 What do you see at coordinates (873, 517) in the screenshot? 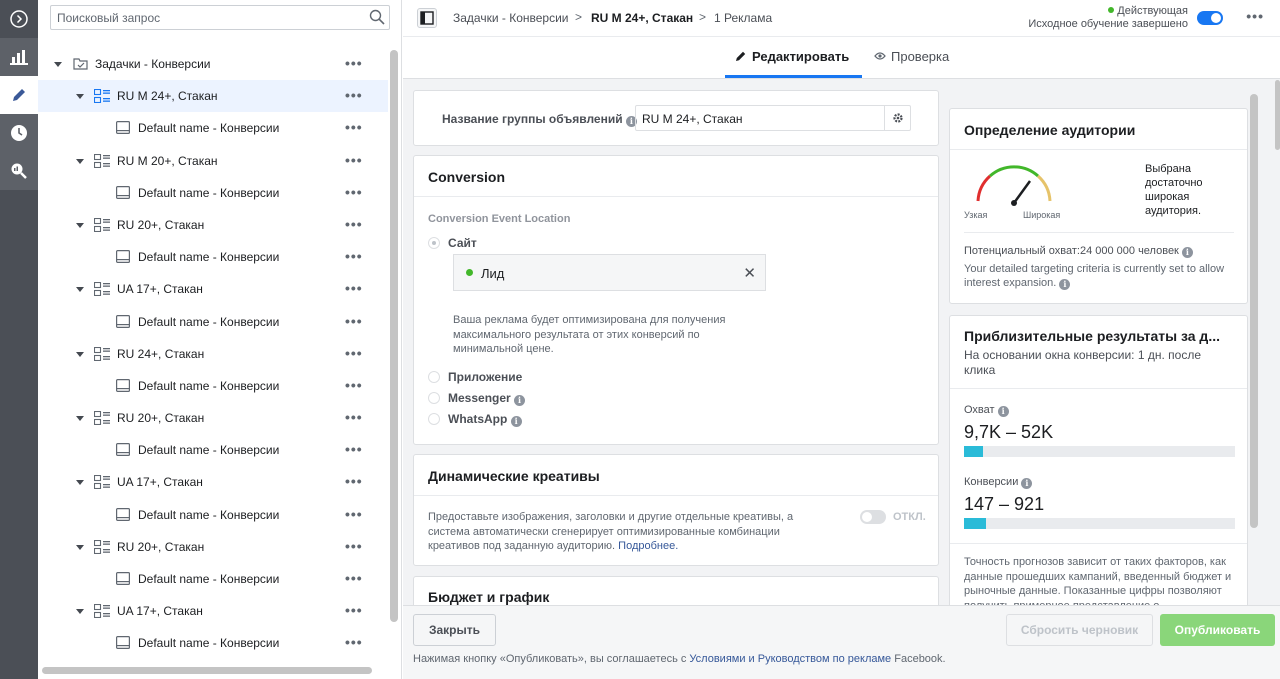
I see `dynamic-creative-toggle` at bounding box center [873, 517].